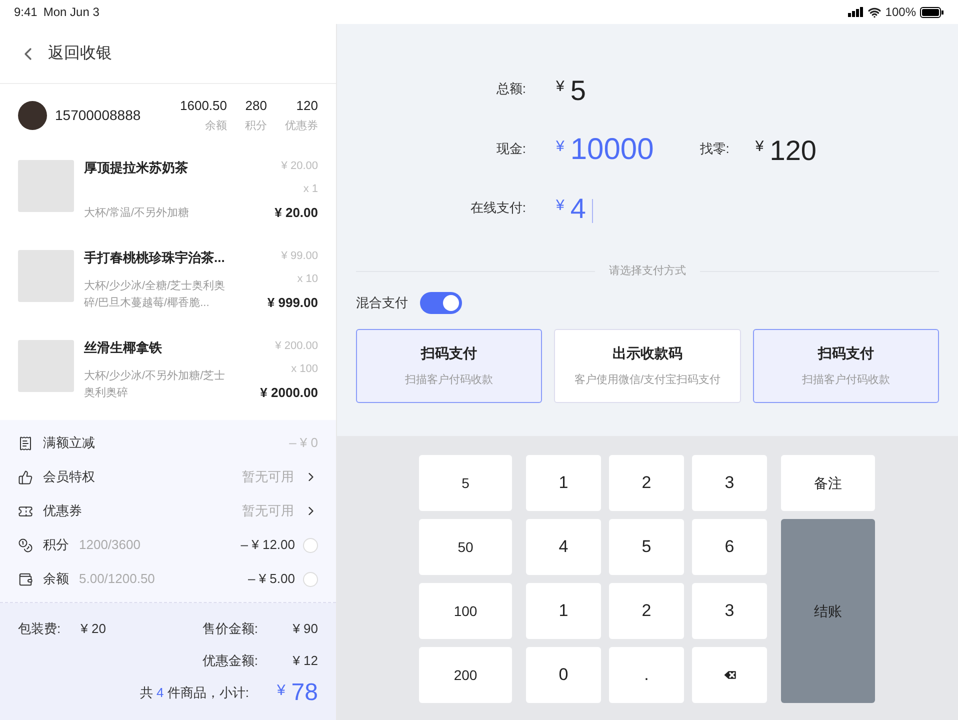  What do you see at coordinates (136, 168) in the screenshot?
I see `item-name: 厚顶提拉米苏奶茶` at bounding box center [136, 168].